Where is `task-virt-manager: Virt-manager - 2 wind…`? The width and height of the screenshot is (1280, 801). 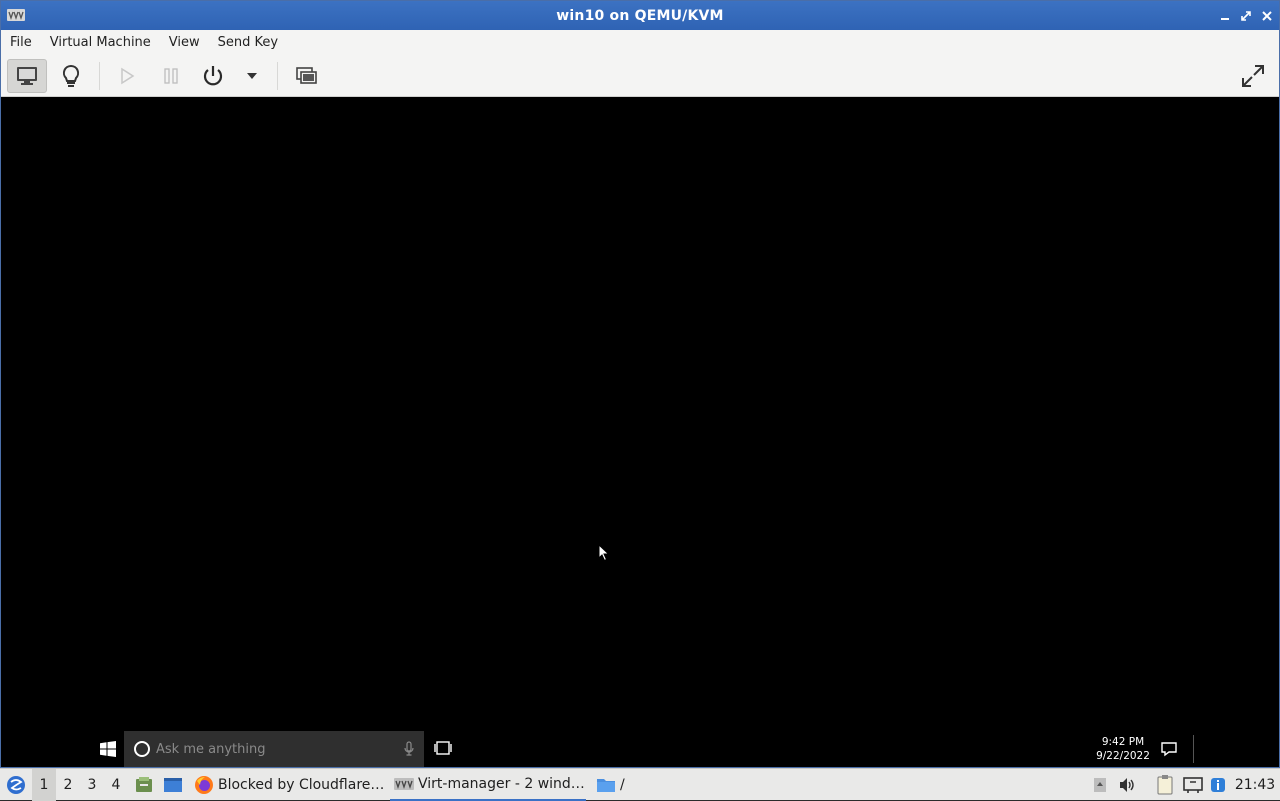
task-virt-manager: Virt-manager - 2 wind… is located at coordinates (488, 785).